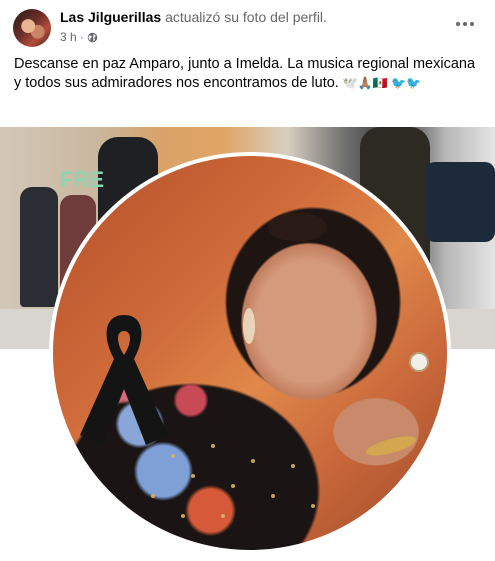 This screenshot has width=495, height=561. What do you see at coordinates (68, 37) in the screenshot?
I see `post-time: 3 h` at bounding box center [68, 37].